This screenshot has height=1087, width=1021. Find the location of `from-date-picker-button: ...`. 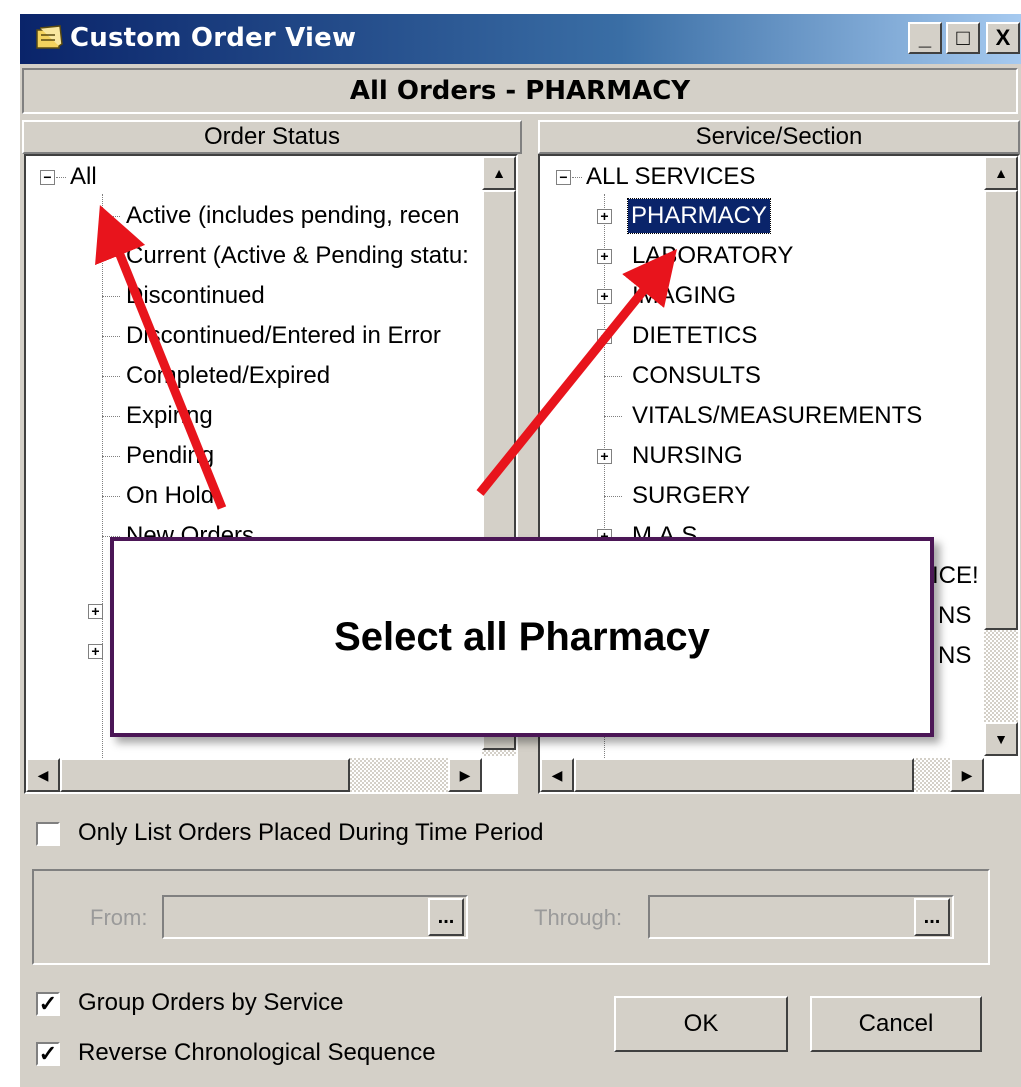

from-date-picker-button: ... is located at coordinates (446, 917).